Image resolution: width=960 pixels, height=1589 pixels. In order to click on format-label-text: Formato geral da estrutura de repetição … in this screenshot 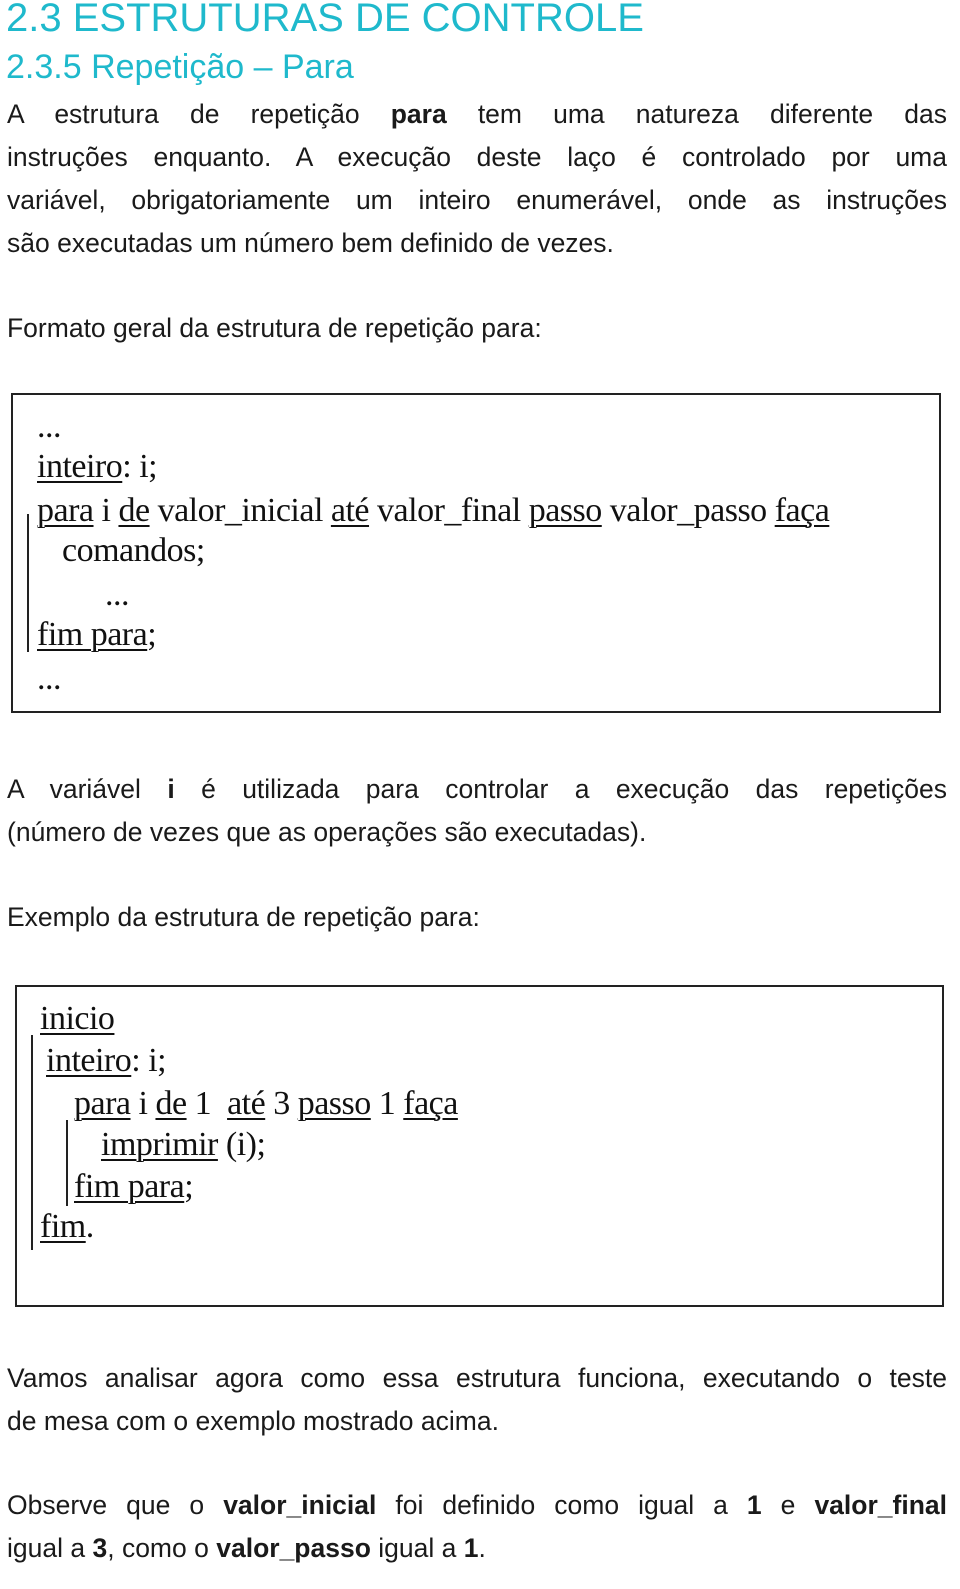, I will do `click(274, 328)`.